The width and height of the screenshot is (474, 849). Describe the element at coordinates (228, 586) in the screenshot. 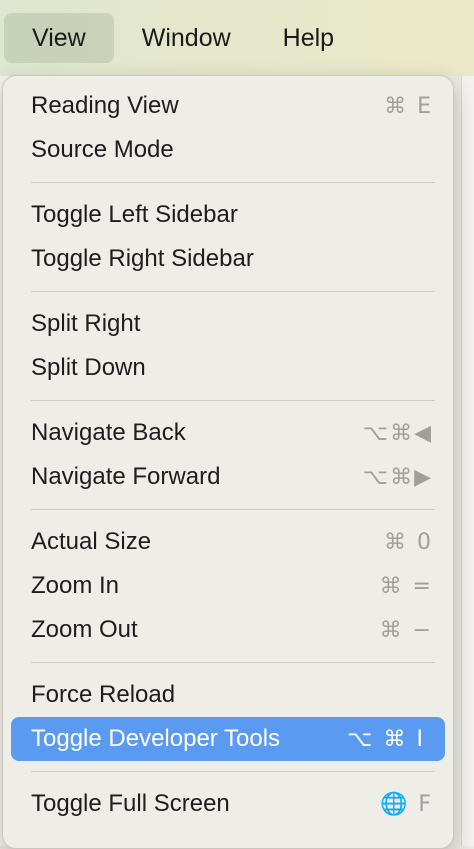

I see `menu-item-zoom-in: Zoom In ⌘ =` at that location.